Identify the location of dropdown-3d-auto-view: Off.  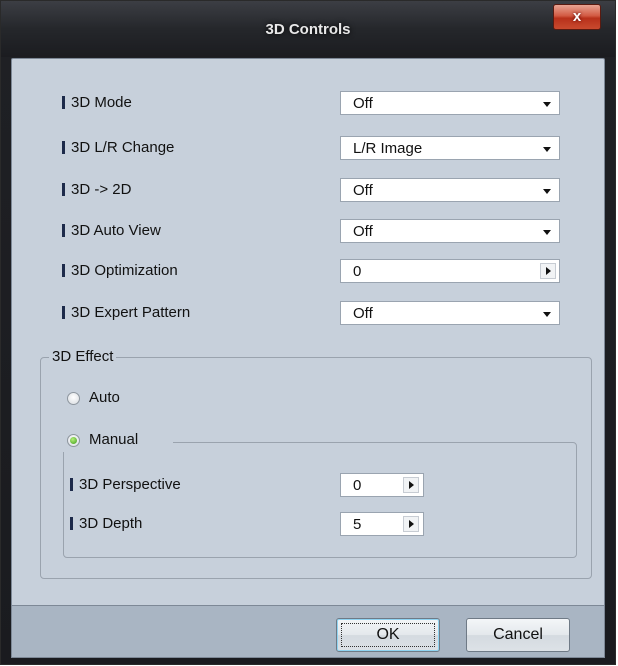
(450, 231).